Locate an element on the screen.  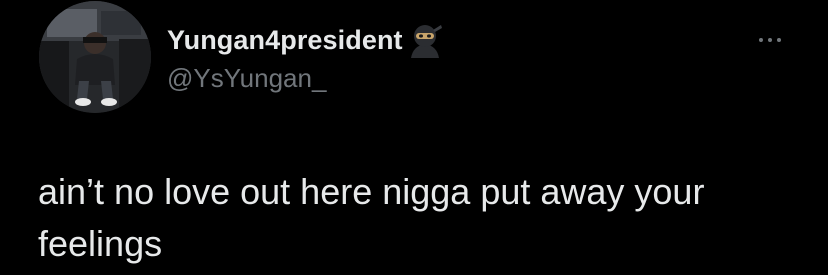
author-name-row: Yungan4president is located at coordinates (306, 40).